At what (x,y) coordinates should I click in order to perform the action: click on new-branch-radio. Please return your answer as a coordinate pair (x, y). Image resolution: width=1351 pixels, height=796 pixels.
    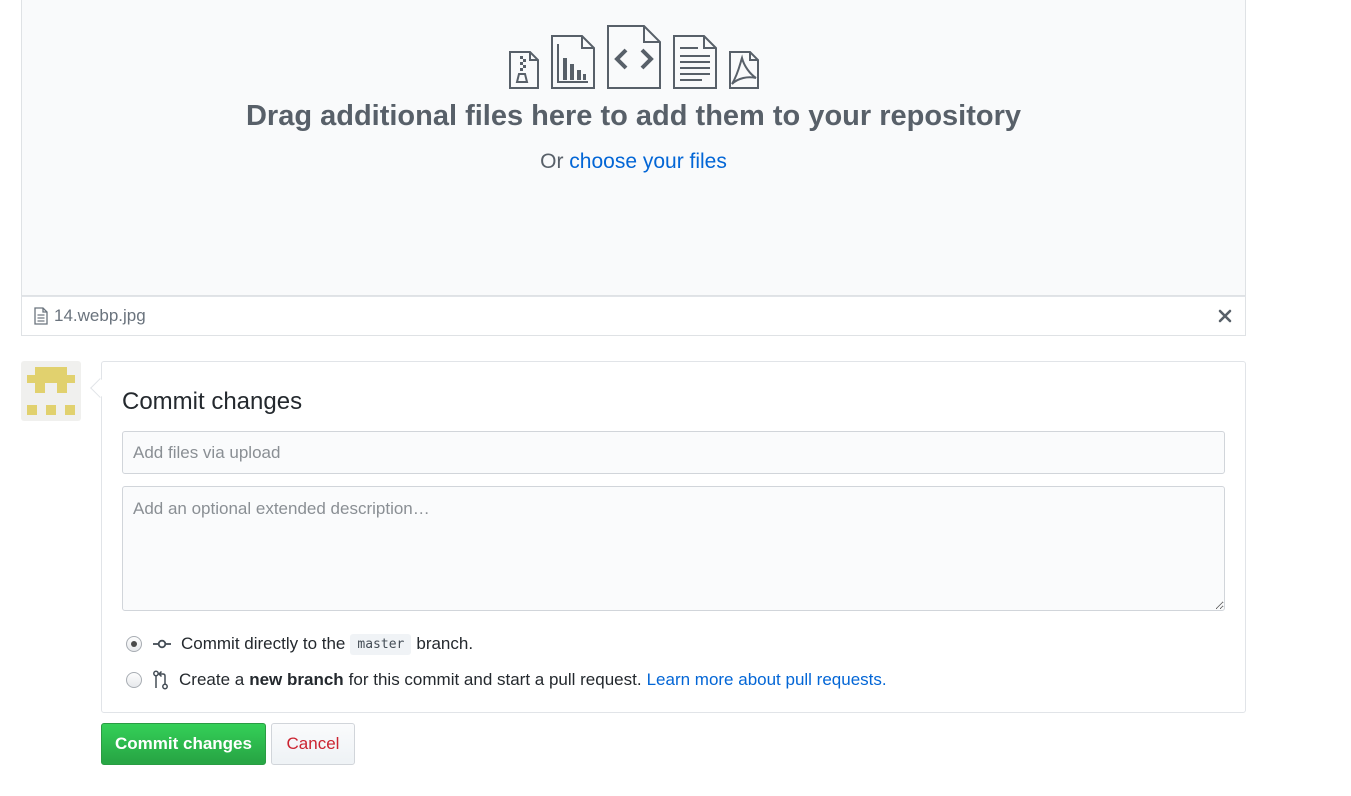
    Looking at the image, I should click on (134, 680).